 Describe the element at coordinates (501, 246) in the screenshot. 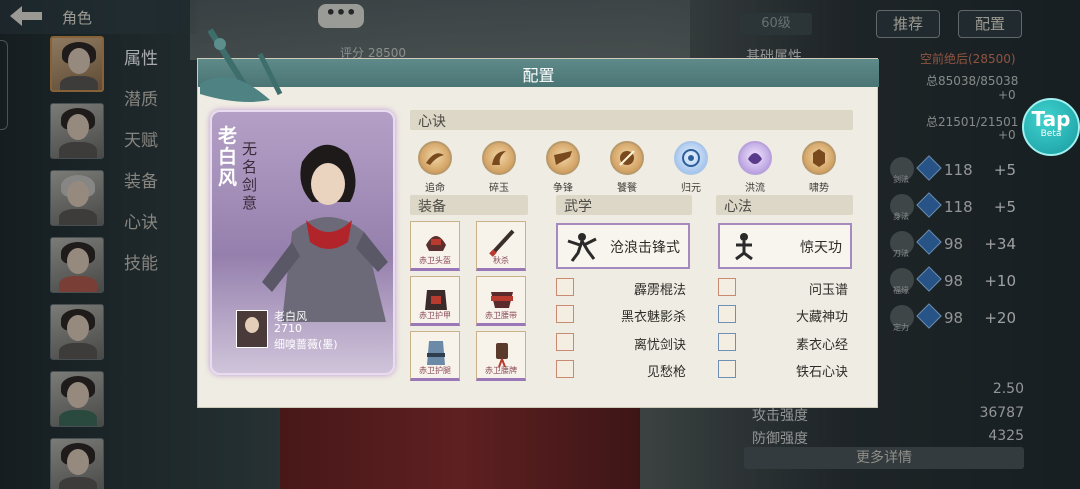

I see `equip-slot: 秋杀` at that location.